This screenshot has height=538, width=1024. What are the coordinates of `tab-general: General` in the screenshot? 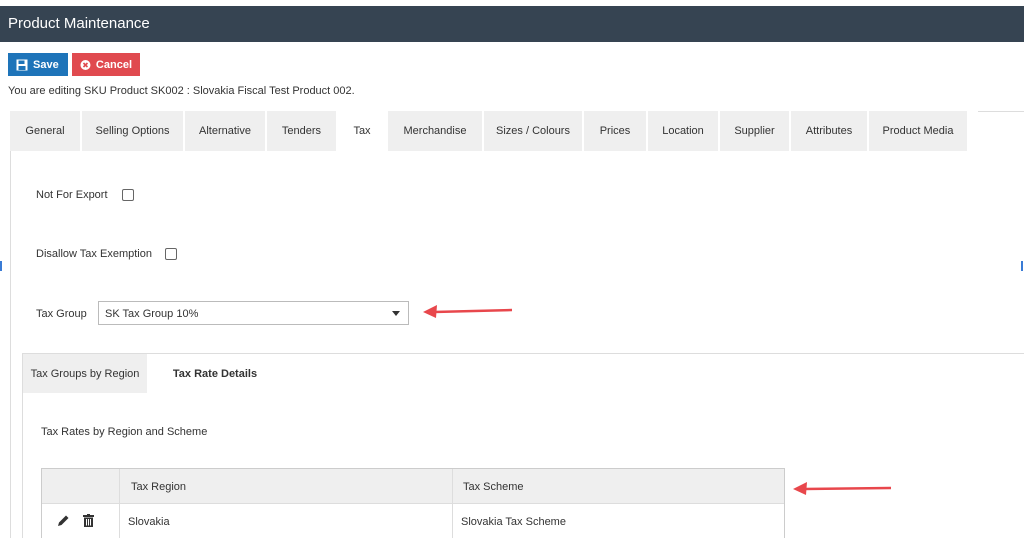 It's located at (45, 131).